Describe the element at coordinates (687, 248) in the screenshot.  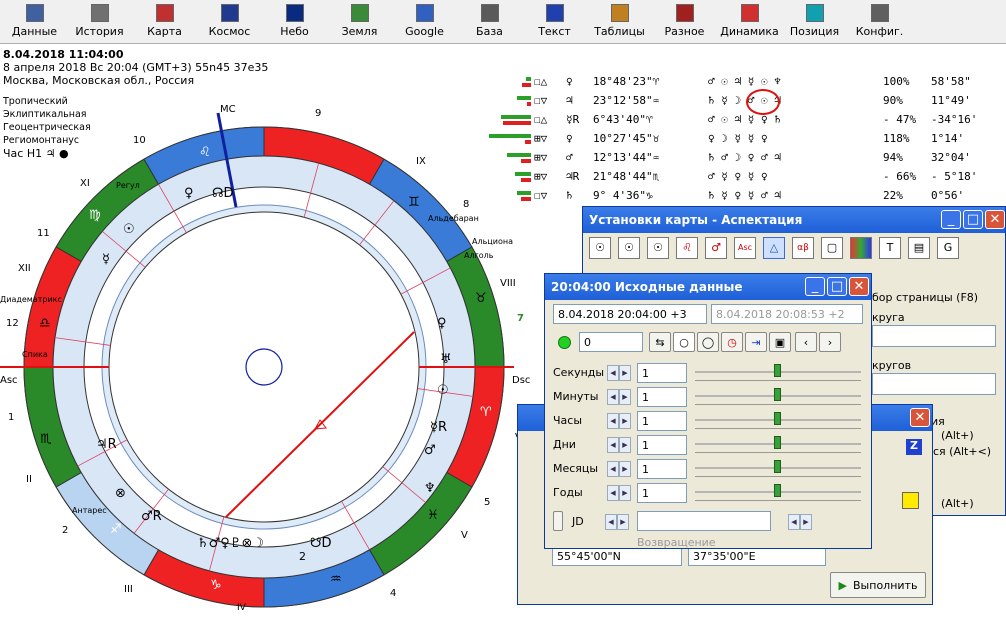
I see `aspect-z-icon: ♌` at that location.